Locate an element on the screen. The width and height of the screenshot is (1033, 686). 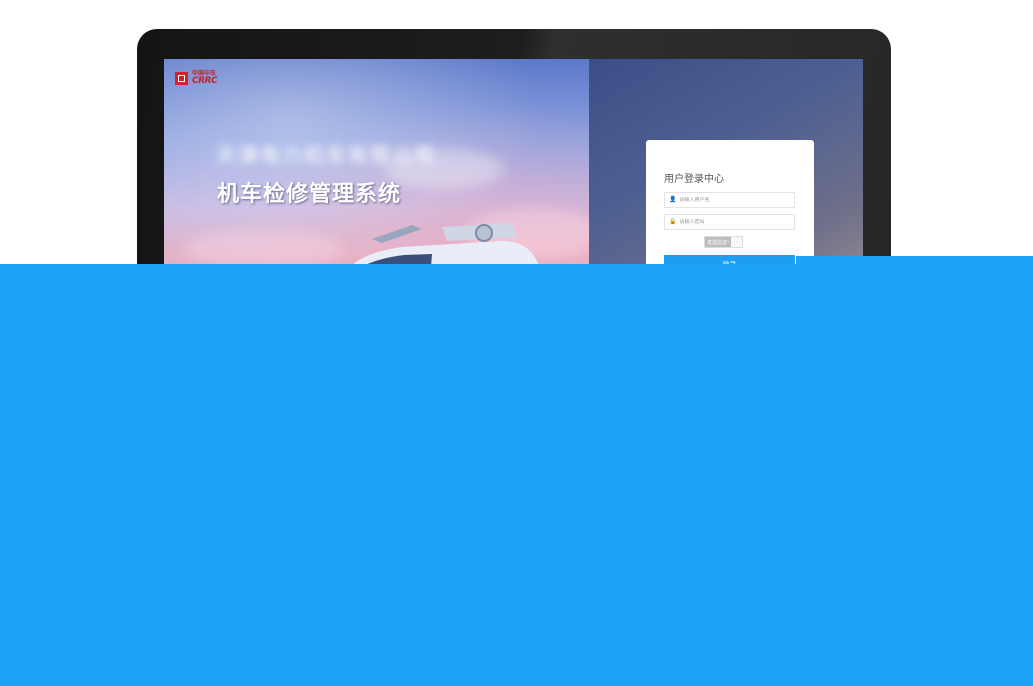
user-icon: 👤 is located at coordinates (673, 199).